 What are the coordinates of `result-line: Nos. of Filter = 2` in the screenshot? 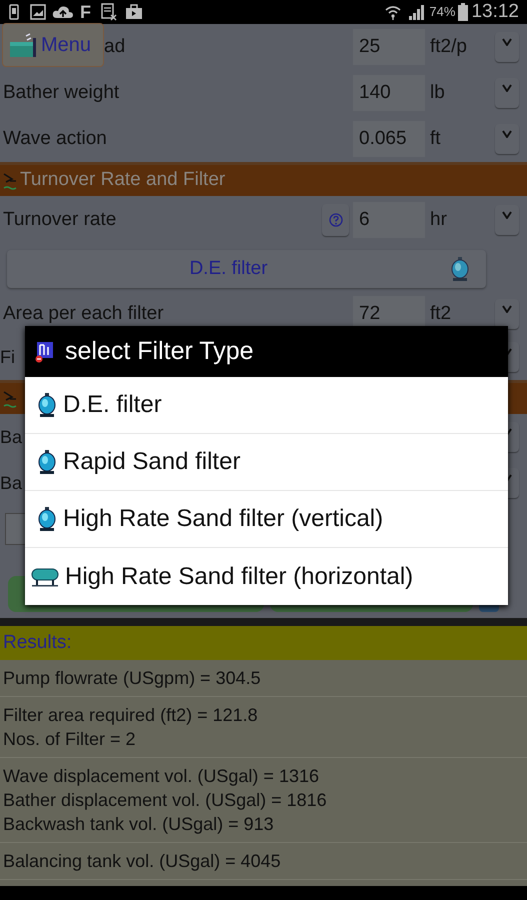 It's located at (70, 739).